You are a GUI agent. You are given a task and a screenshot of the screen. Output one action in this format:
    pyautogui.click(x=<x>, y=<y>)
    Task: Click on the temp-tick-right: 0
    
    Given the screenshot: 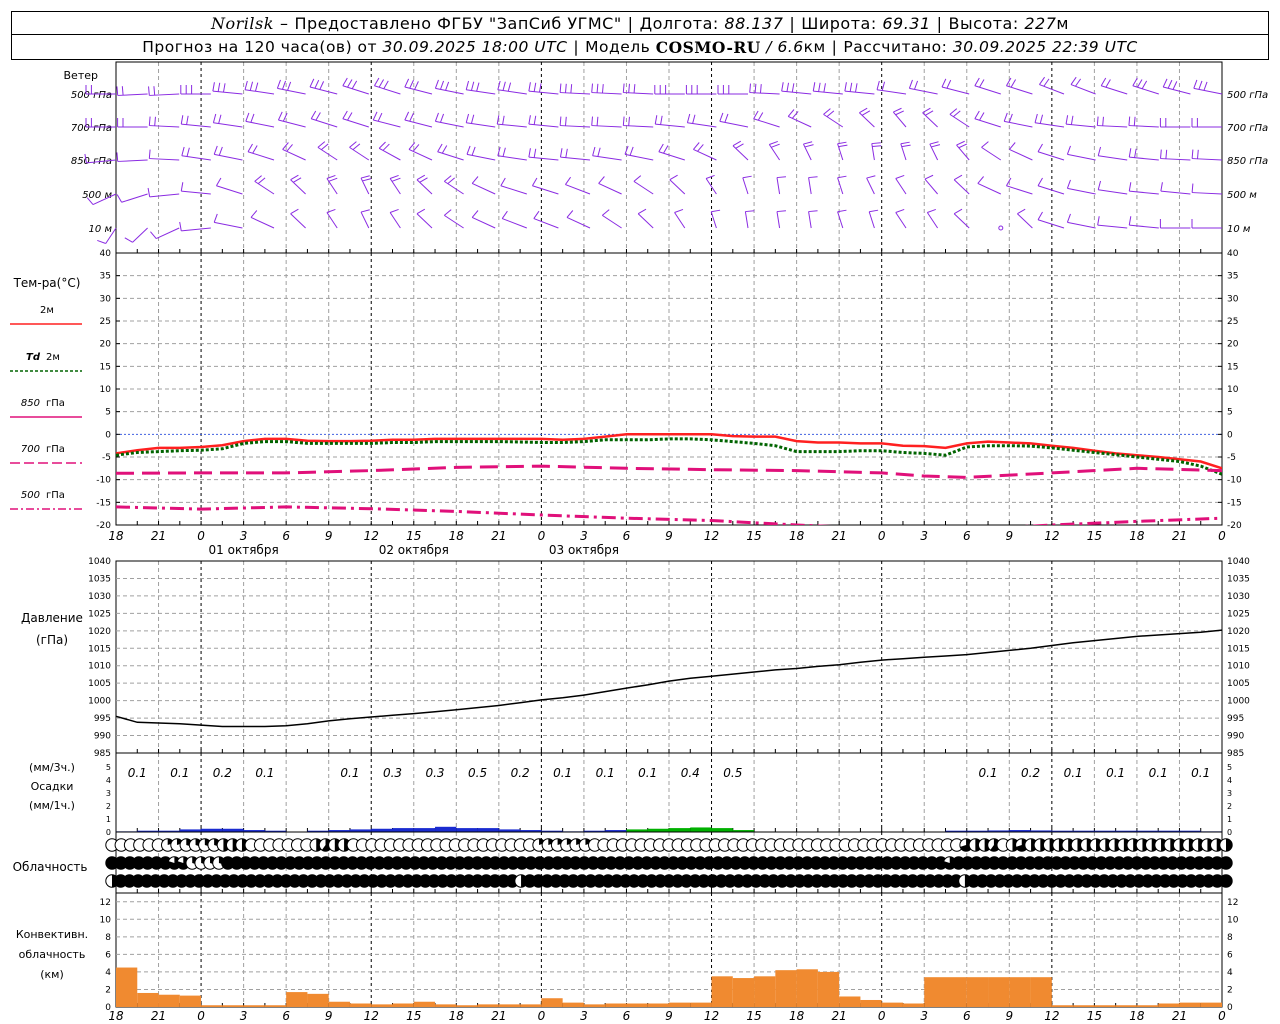 What is the action you would take?
    pyautogui.click(x=1230, y=435)
    